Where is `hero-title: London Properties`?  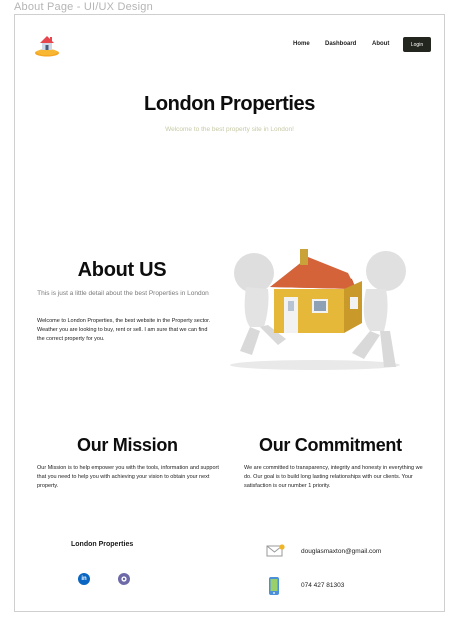
hero-title: London Properties is located at coordinates (229, 104).